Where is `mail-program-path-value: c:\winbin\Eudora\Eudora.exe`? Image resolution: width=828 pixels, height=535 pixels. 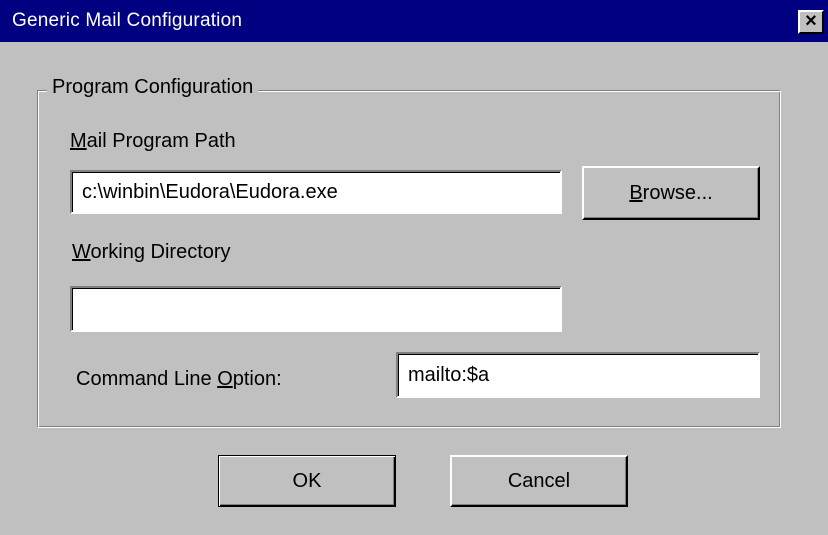
mail-program-path-value: c:\winbin\Eudora\Eudora.exe is located at coordinates (210, 191).